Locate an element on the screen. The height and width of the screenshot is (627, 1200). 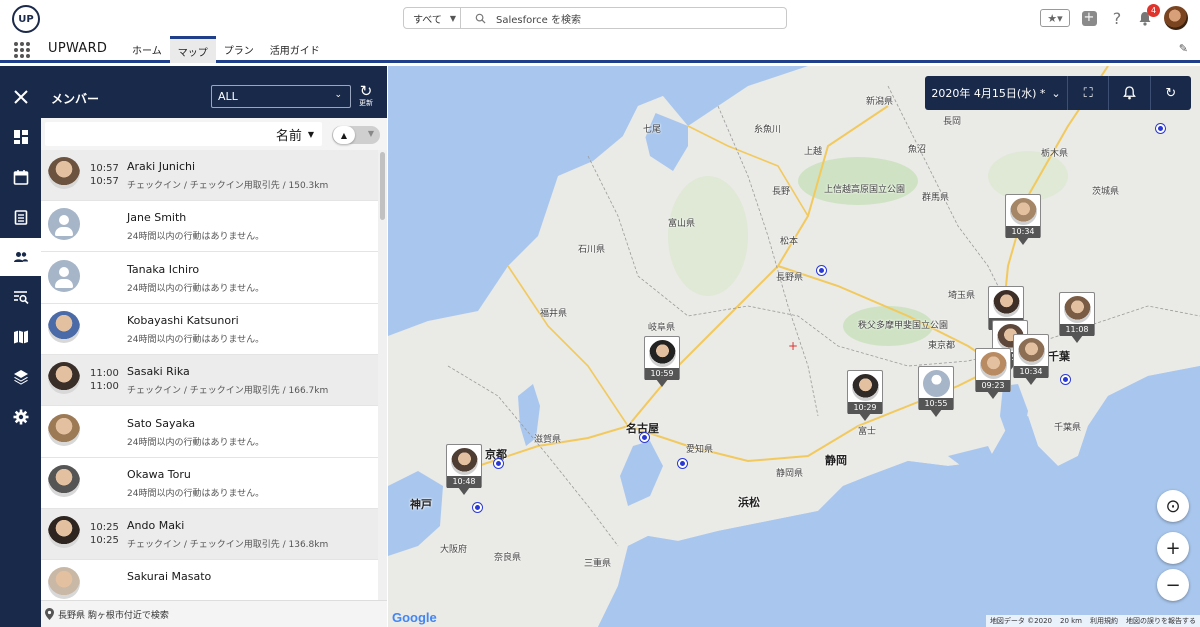
map-place-label: 群馬県 is located at coordinates (936, 198).